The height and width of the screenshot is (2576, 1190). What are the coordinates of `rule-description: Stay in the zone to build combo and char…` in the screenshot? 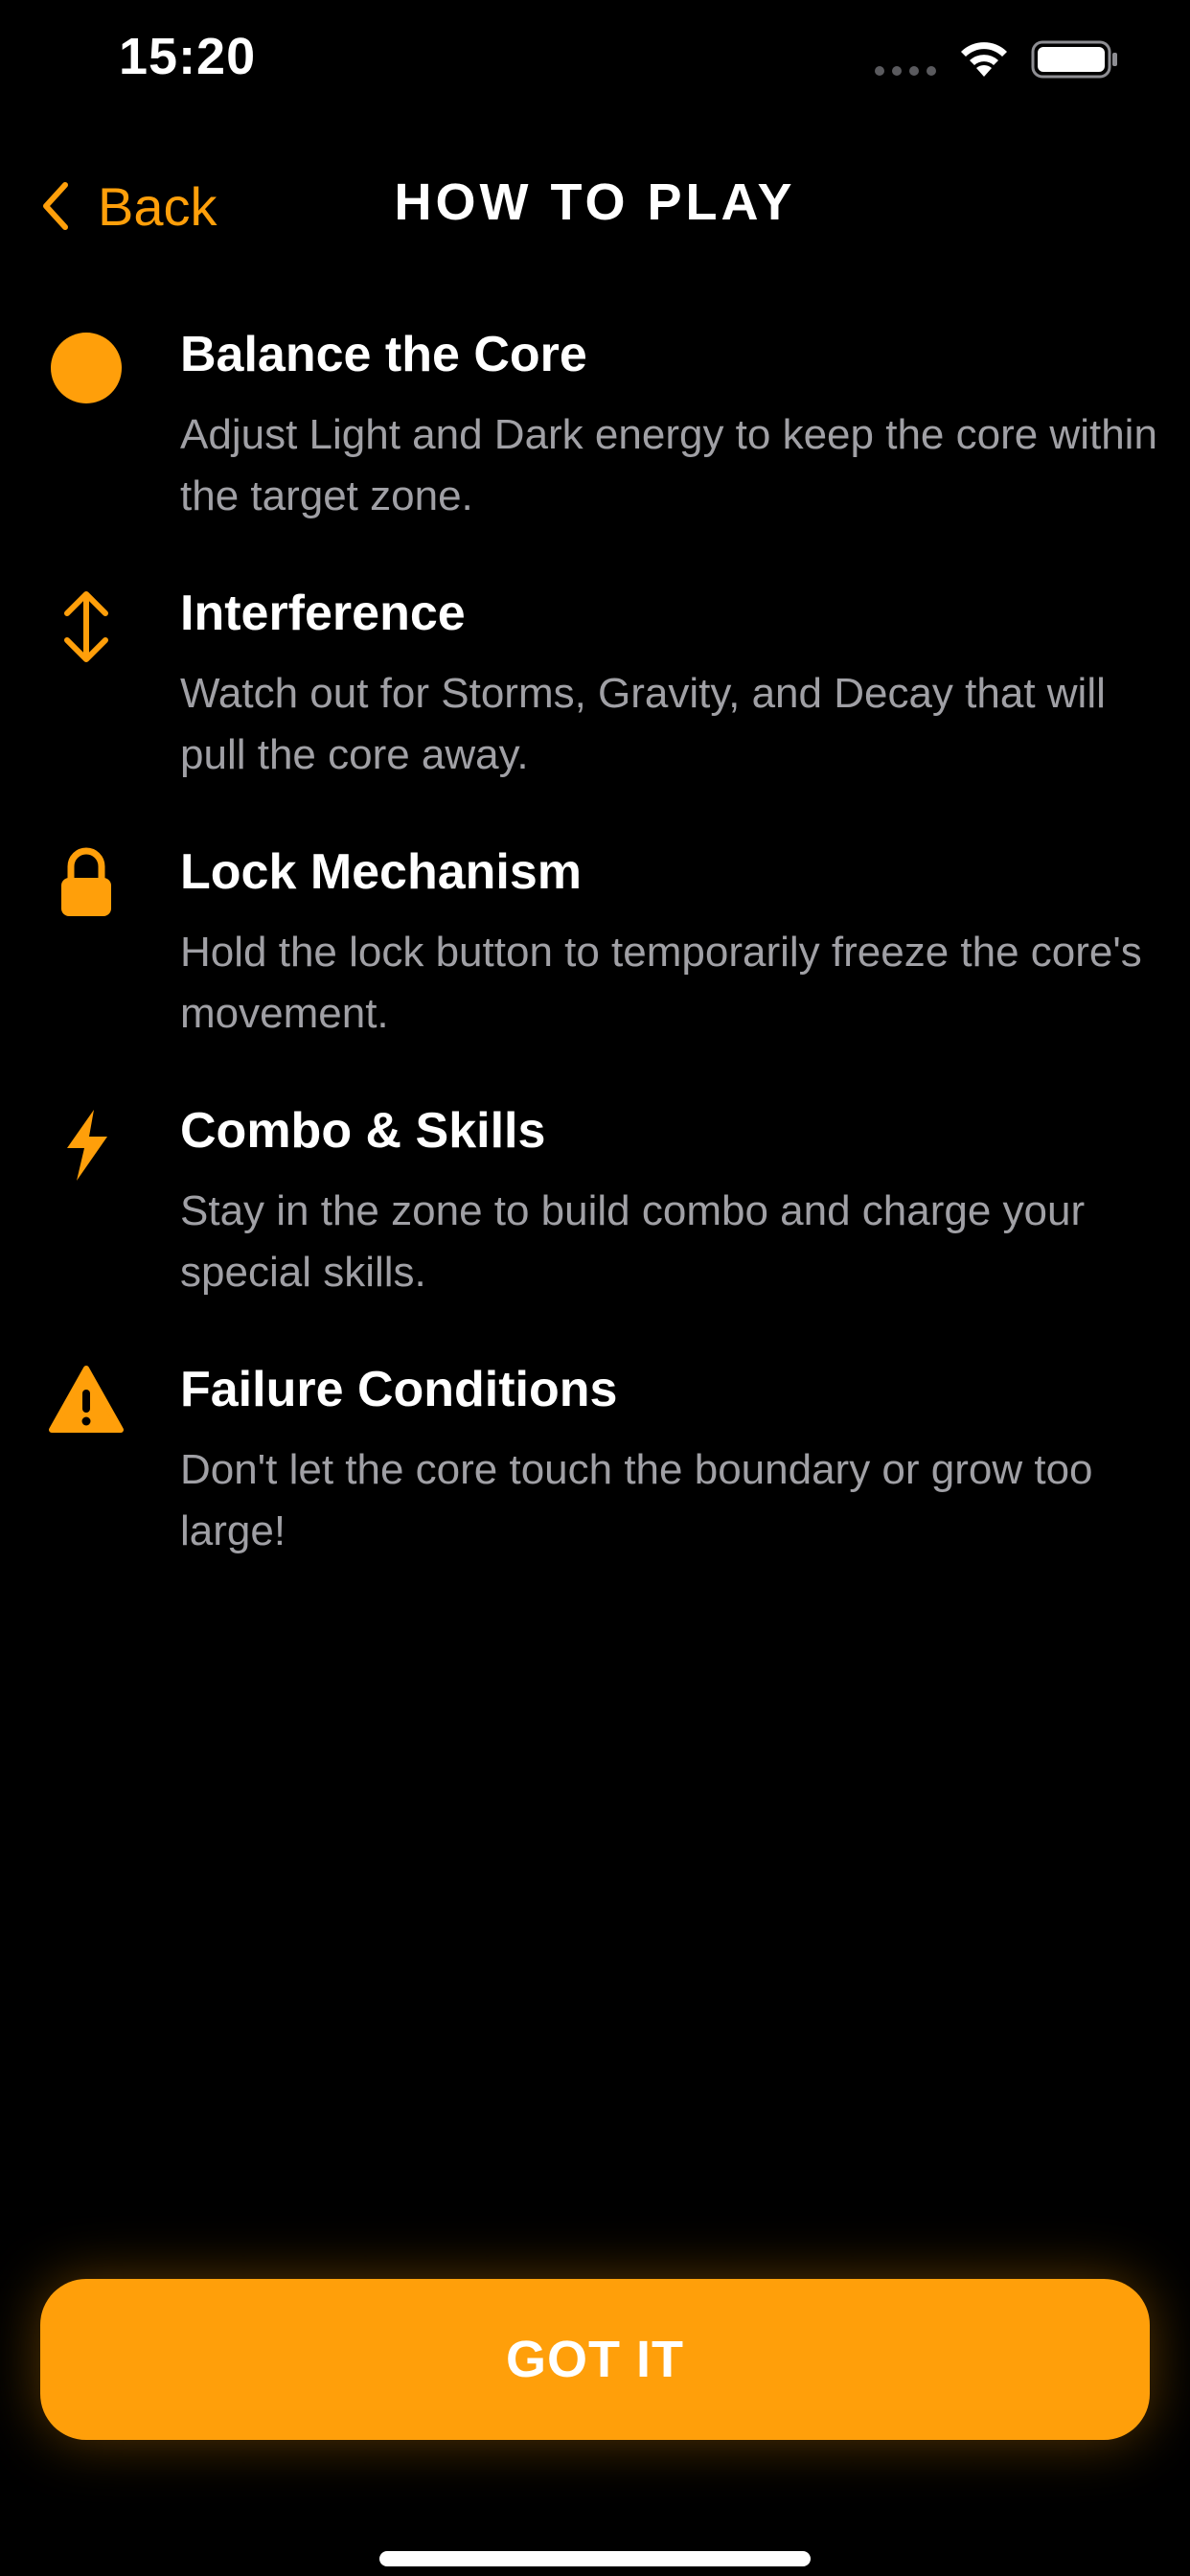 It's located at (633, 1241).